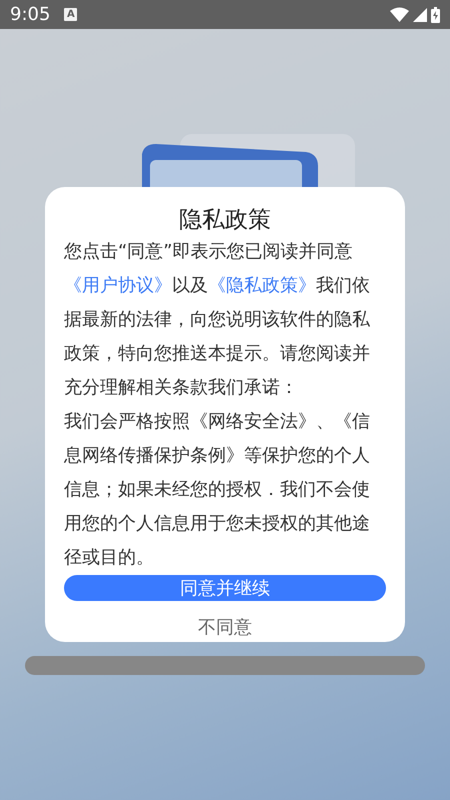 Image resolution: width=450 pixels, height=800 pixels. What do you see at coordinates (225, 627) in the screenshot?
I see `disagree-button: 不同意` at bounding box center [225, 627].